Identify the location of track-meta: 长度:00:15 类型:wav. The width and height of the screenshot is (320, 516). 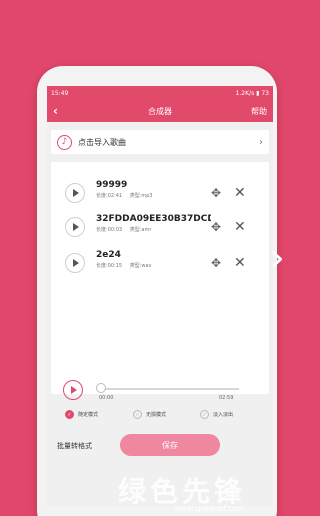
(153, 265).